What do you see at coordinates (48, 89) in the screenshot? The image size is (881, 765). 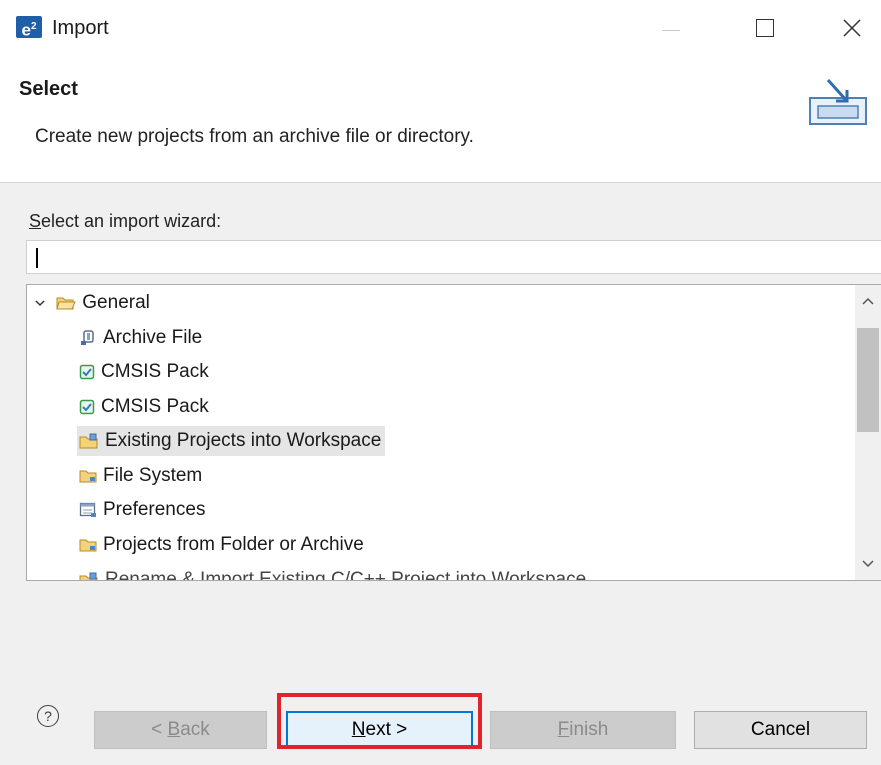 I see `page-title: Select` at bounding box center [48, 89].